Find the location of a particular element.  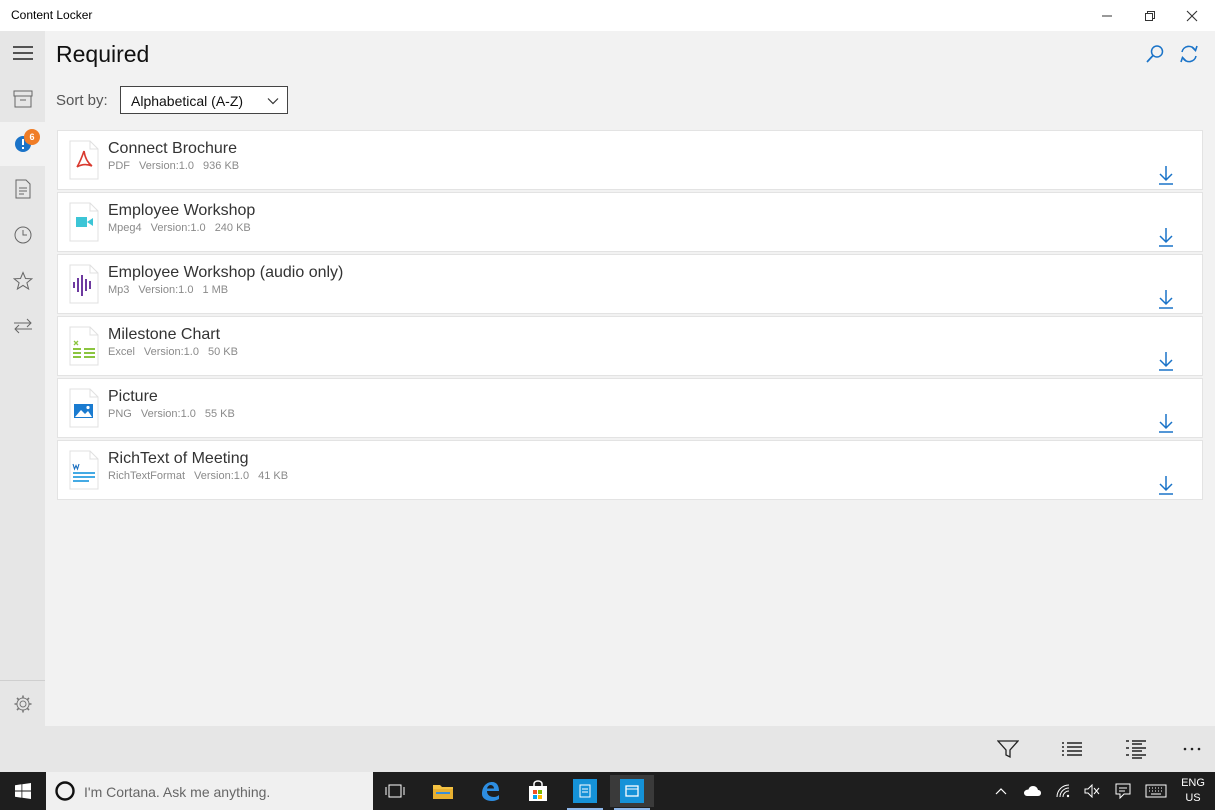

nav-required is located at coordinates (22, 144).